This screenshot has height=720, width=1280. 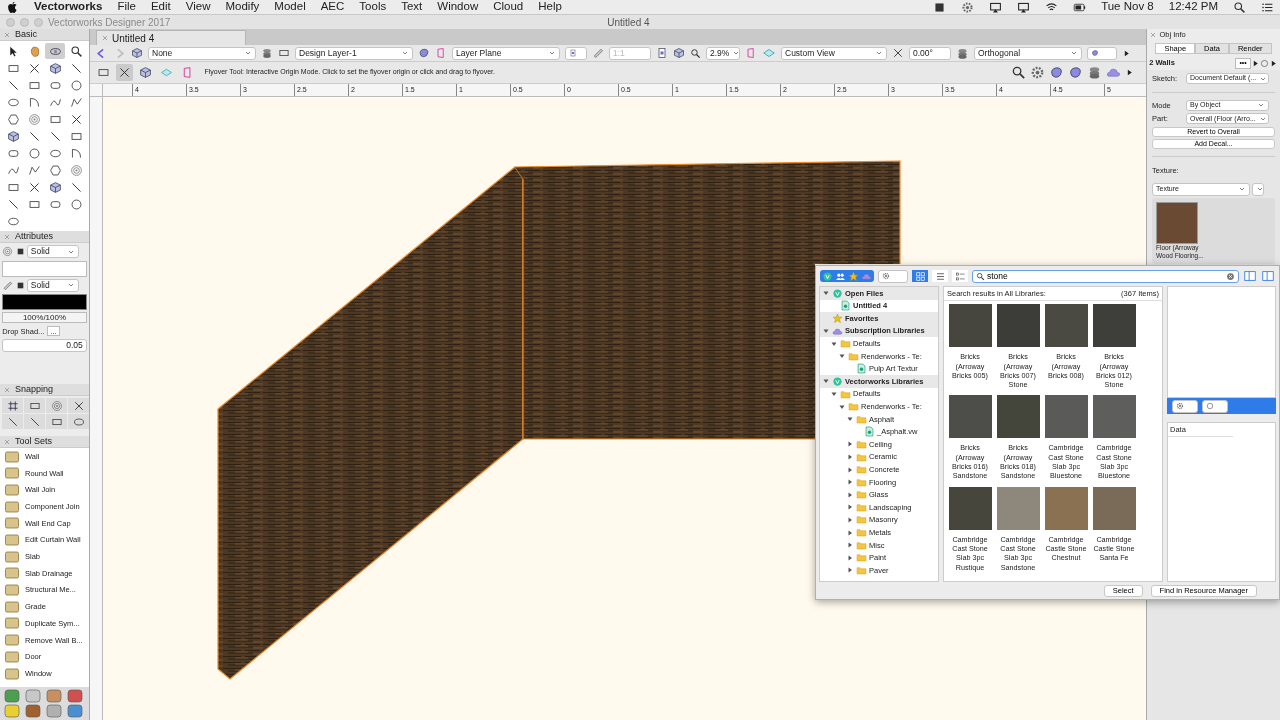 What do you see at coordinates (1184, 406) in the screenshot?
I see `render-mode-dropdown` at bounding box center [1184, 406].